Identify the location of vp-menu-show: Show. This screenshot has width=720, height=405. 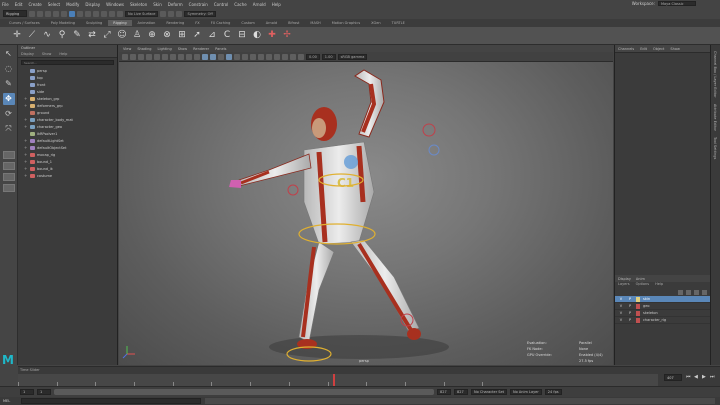
(182, 49).